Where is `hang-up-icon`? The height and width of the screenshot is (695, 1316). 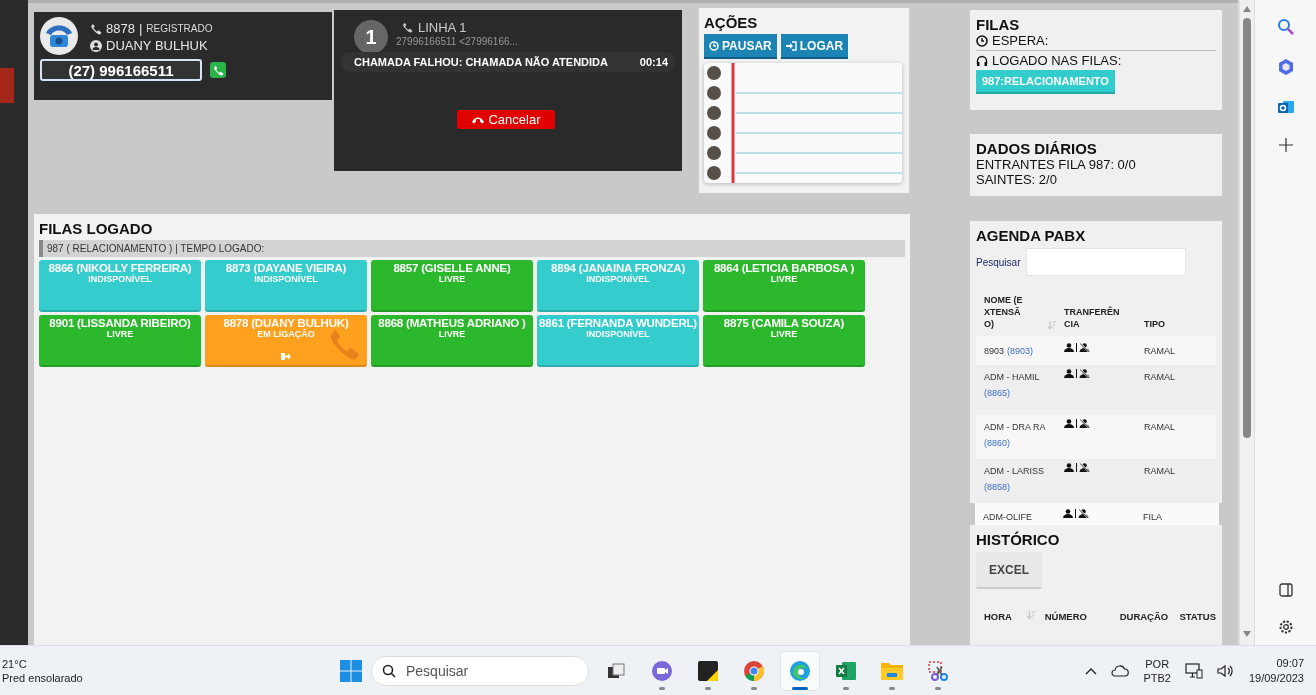
hang-up-icon is located at coordinates (478, 119).